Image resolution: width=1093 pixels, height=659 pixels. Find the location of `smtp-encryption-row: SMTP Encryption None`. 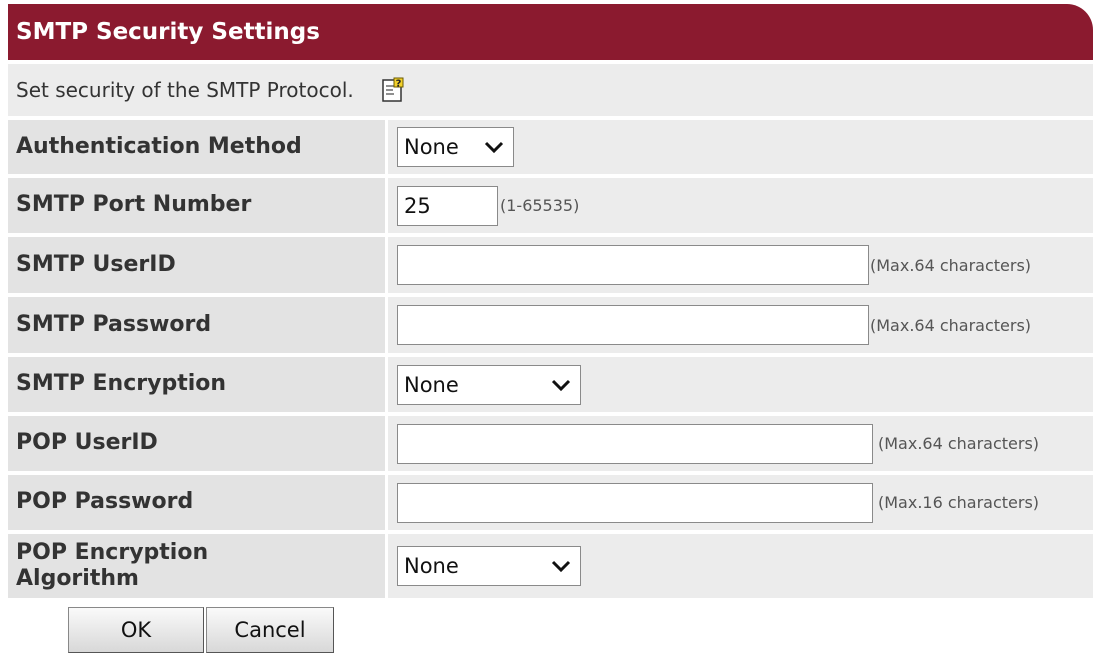

smtp-encryption-row: SMTP Encryption None is located at coordinates (550, 384).